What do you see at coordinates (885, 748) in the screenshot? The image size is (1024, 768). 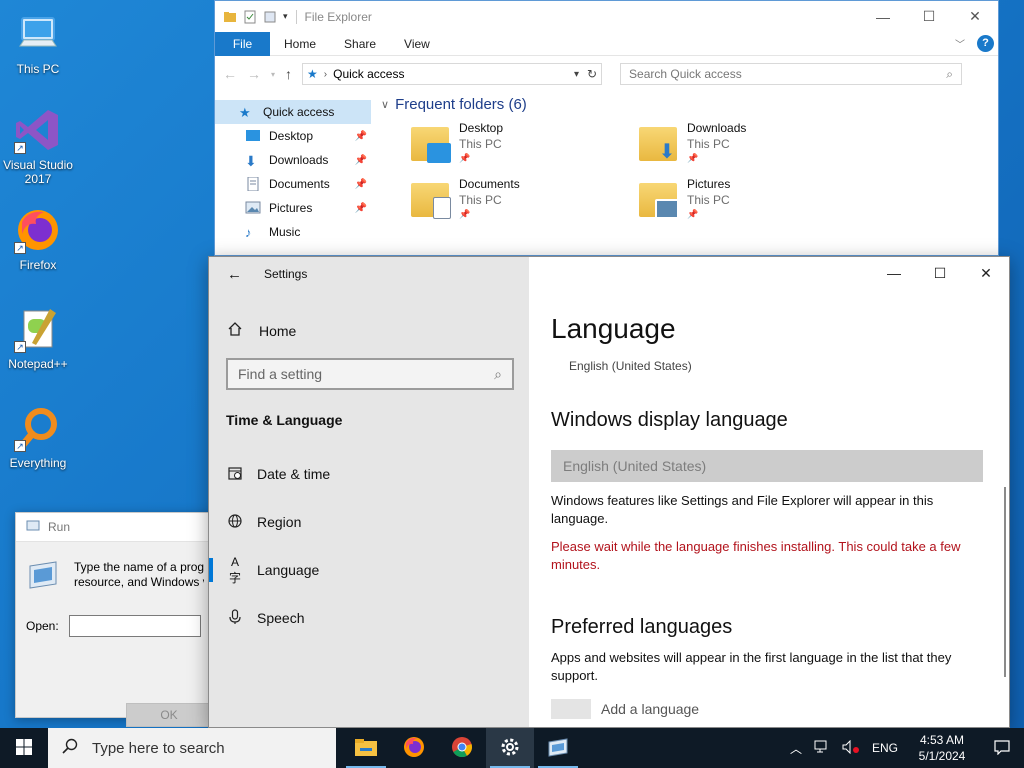 I see `input-language-indicator: ENG` at bounding box center [885, 748].